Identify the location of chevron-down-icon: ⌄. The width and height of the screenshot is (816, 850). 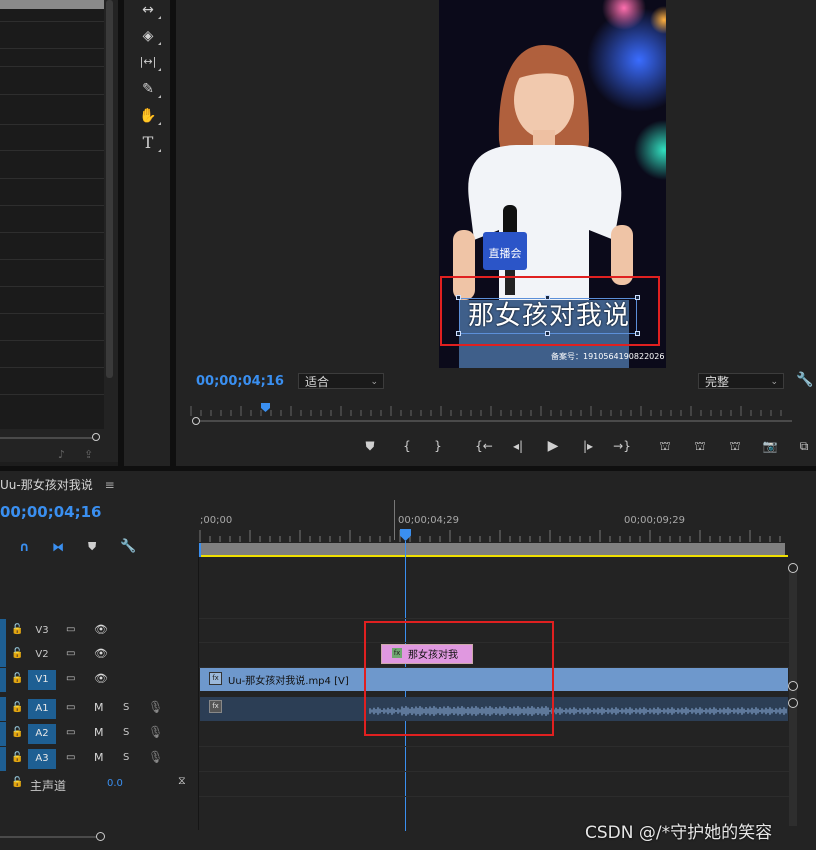
(774, 382).